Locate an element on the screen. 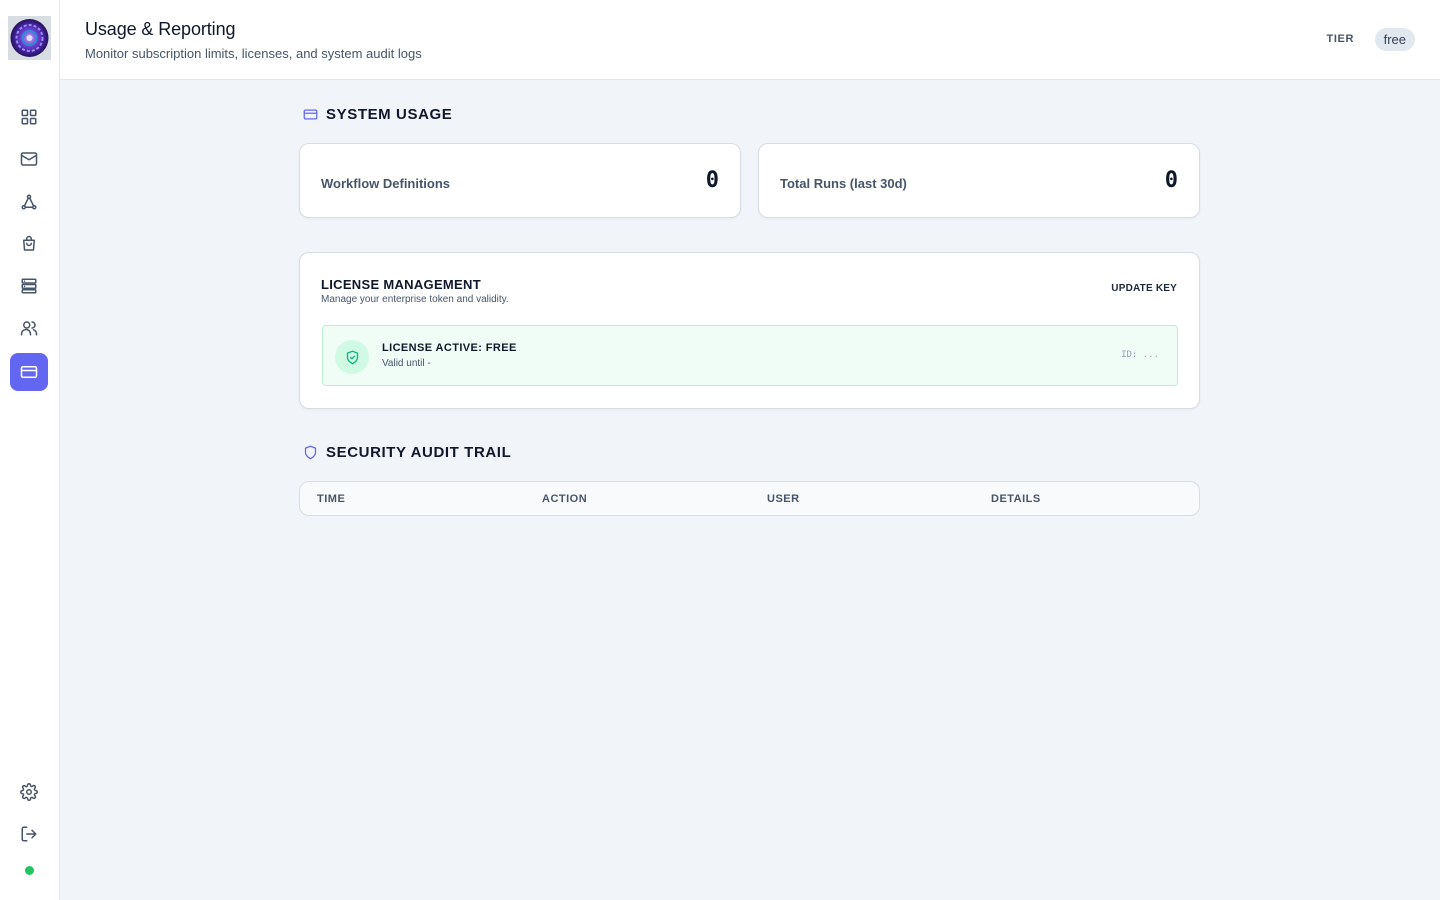 Image resolution: width=1440 pixels, height=900 pixels. gear-icon is located at coordinates (29, 792).